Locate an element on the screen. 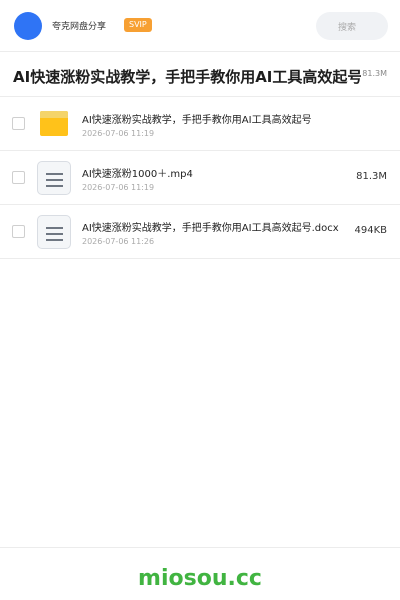 This screenshot has height=600, width=400. file-name: AI快速涨粉实战教学，手把手教你用AI工具高效起号 is located at coordinates (213, 118).